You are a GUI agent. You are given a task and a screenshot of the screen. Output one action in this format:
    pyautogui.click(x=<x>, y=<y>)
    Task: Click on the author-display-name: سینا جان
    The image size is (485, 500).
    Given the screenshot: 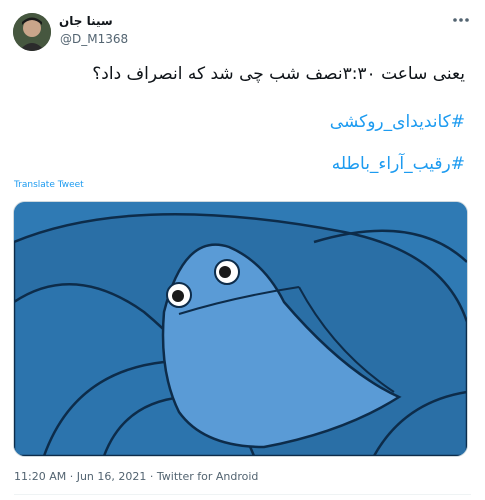 What is the action you would take?
    pyautogui.click(x=86, y=21)
    